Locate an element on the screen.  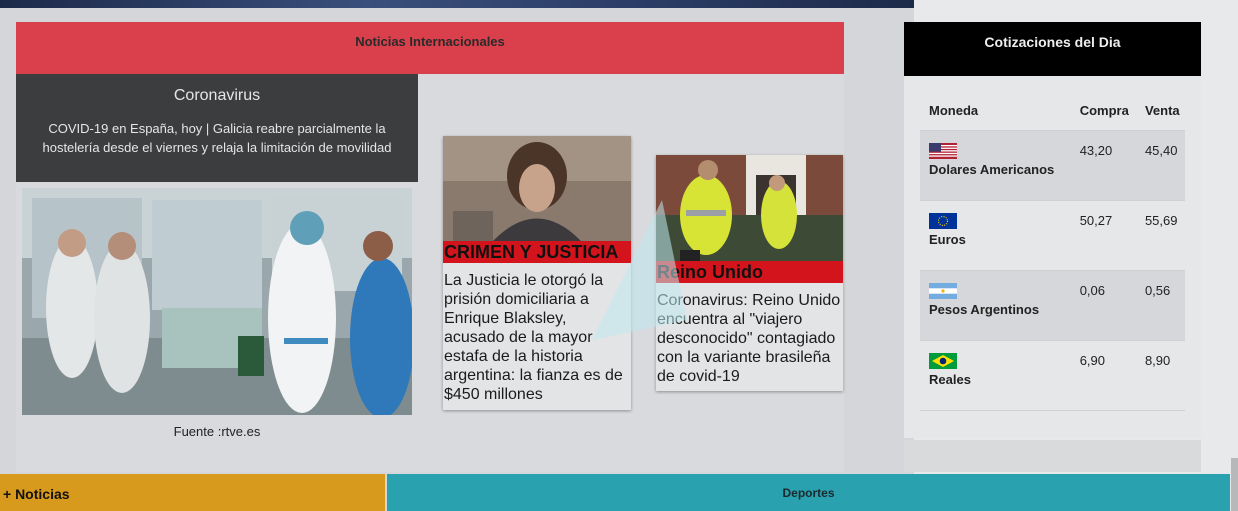
buy-cell: 43,20 is located at coordinates (1103, 165).